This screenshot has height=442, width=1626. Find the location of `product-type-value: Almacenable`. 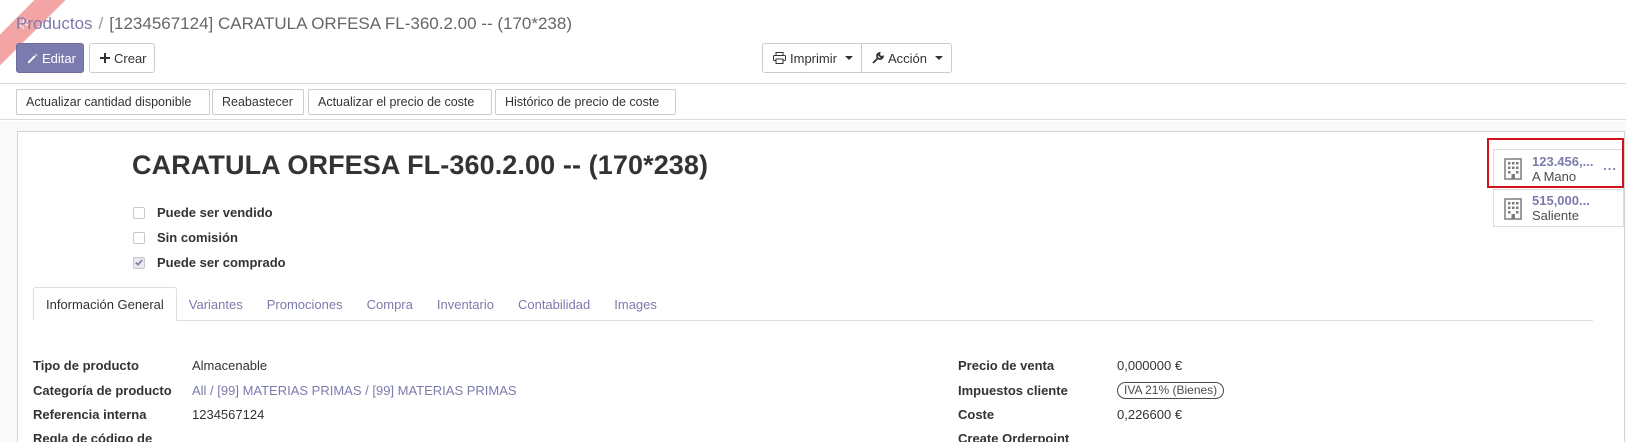

product-type-value: Almacenable is located at coordinates (229, 365).